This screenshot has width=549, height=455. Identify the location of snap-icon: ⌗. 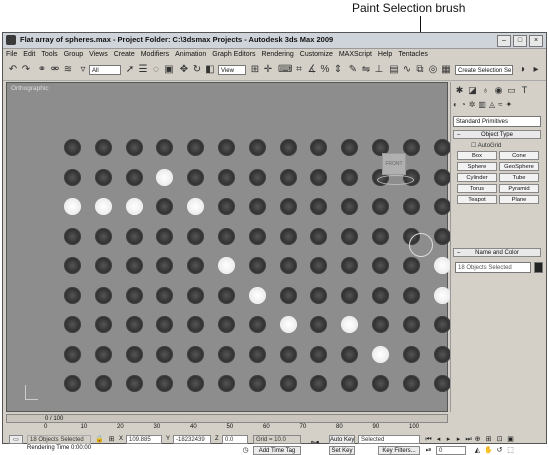
(299, 70).